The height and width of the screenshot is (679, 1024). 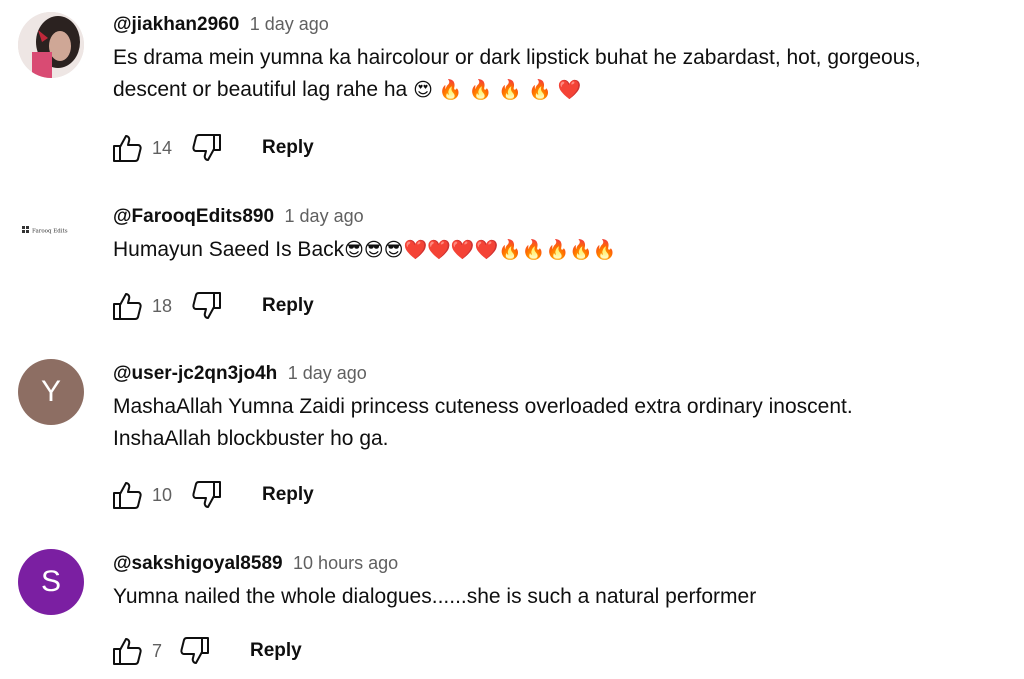 What do you see at coordinates (176, 24) in the screenshot?
I see `comment-author: @jiakhan2960` at bounding box center [176, 24].